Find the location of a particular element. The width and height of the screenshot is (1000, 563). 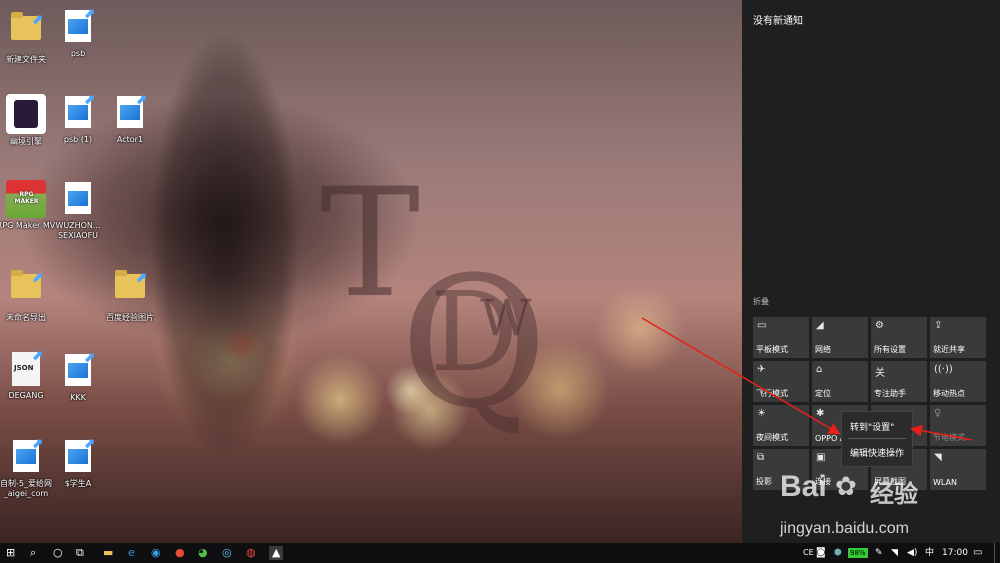

desktop-icon-wuzhon: WUZHON... SEXIAOFU is located at coordinates (78, 210).